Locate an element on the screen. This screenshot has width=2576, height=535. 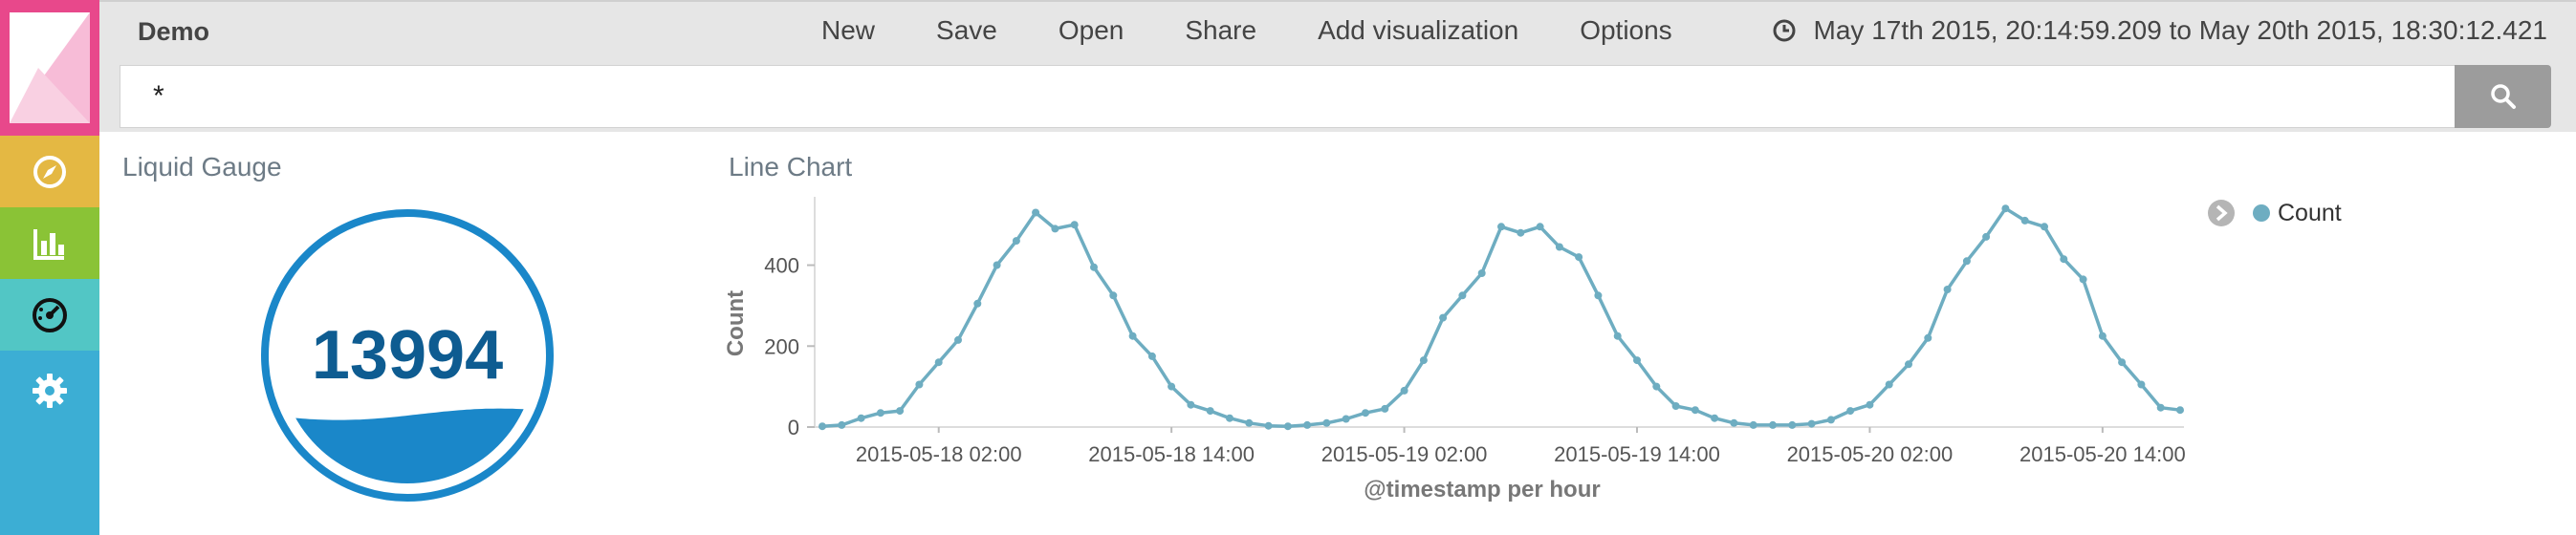
x-tick-label: 2015-05-20 14:00 is located at coordinates (2102, 454).